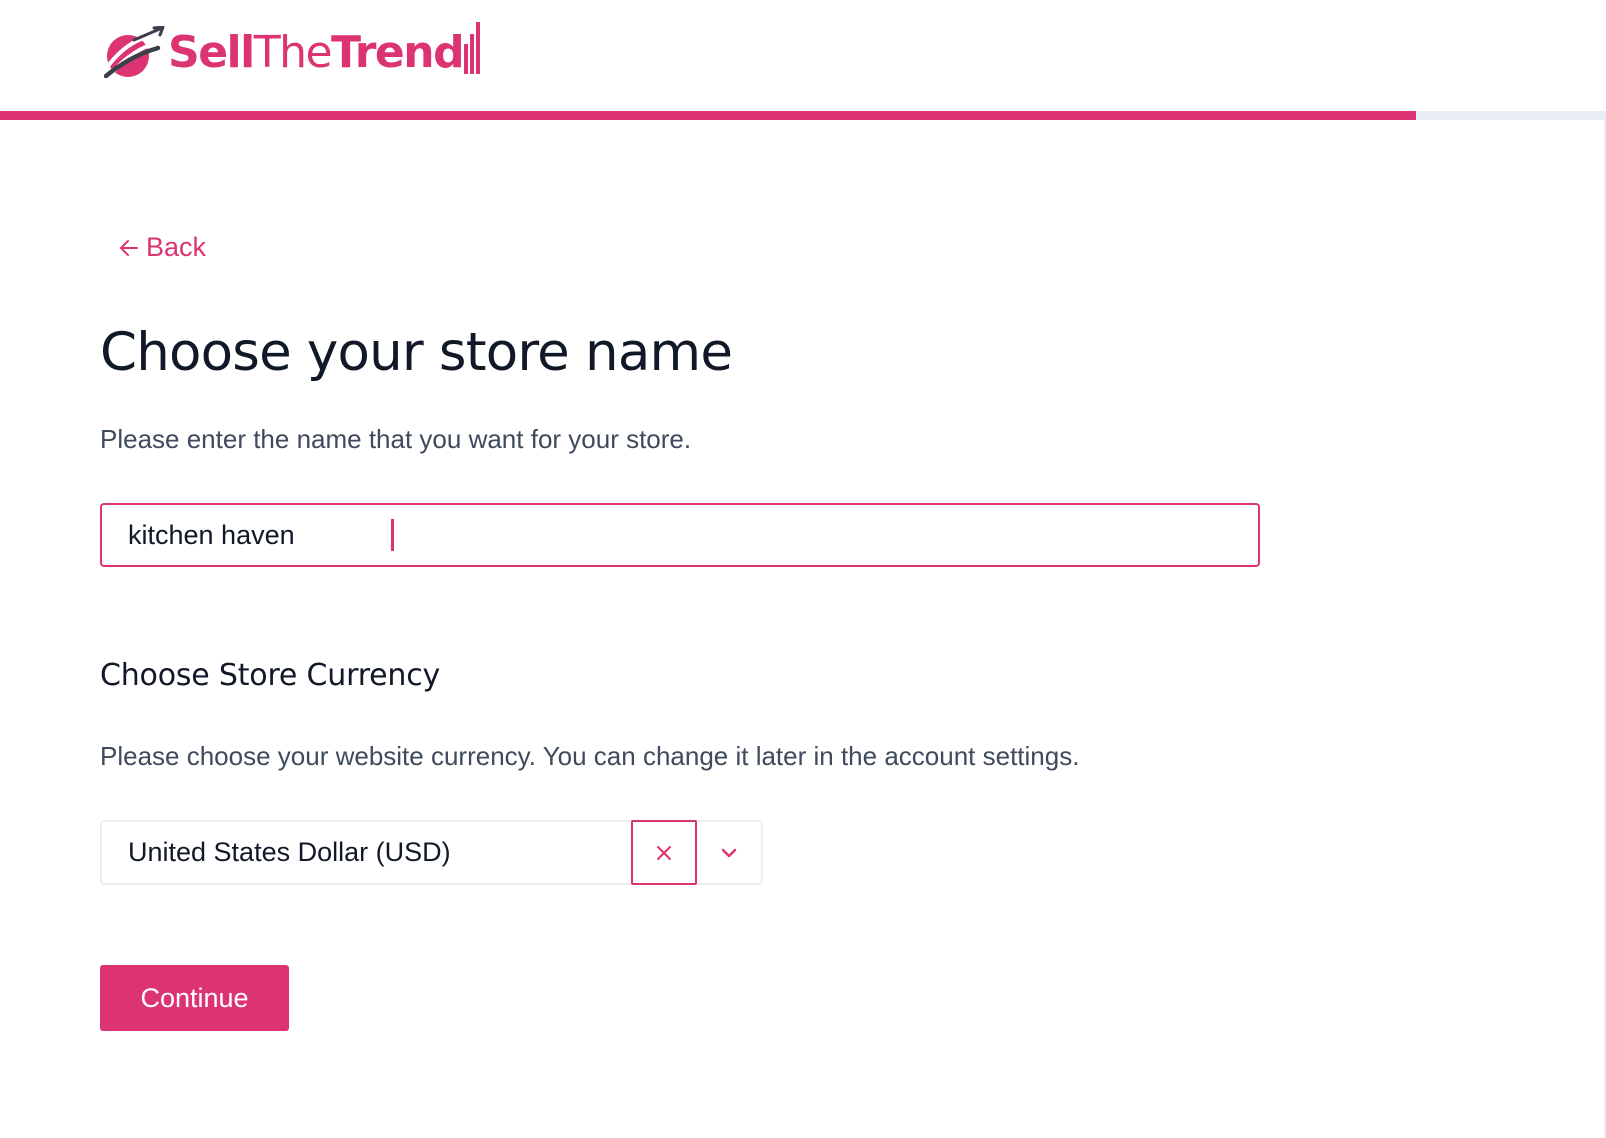 This screenshot has height=1138, width=1606. Describe the element at coordinates (472, 48) in the screenshot. I see `bar-chart-icon` at that location.